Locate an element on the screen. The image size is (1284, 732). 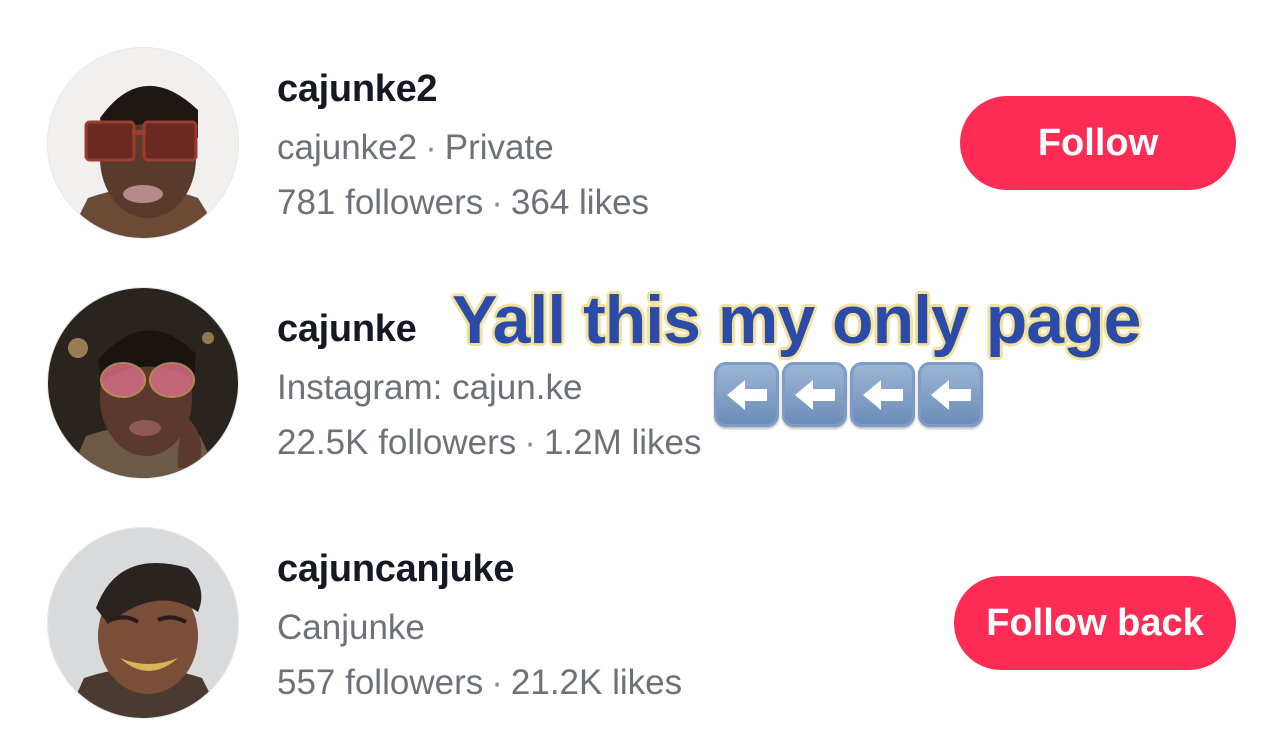
like-count: 21.2K likes is located at coordinates (596, 682).